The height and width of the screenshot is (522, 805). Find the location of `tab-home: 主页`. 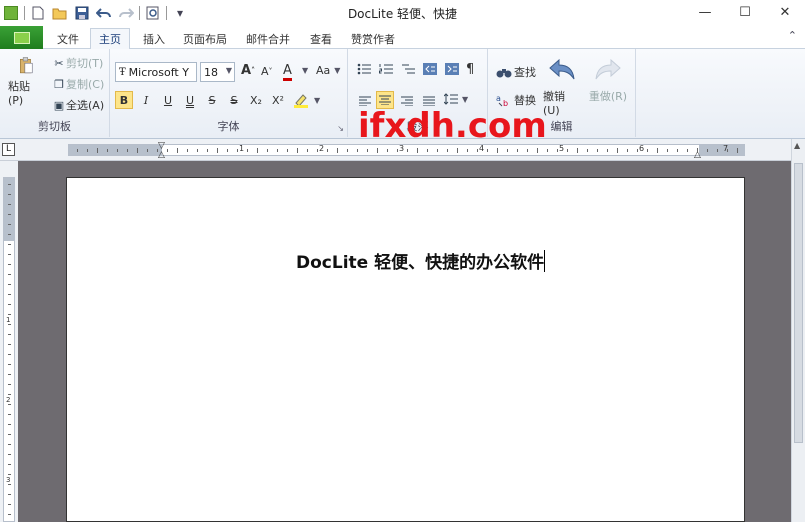

tab-home: 主页 is located at coordinates (110, 39).